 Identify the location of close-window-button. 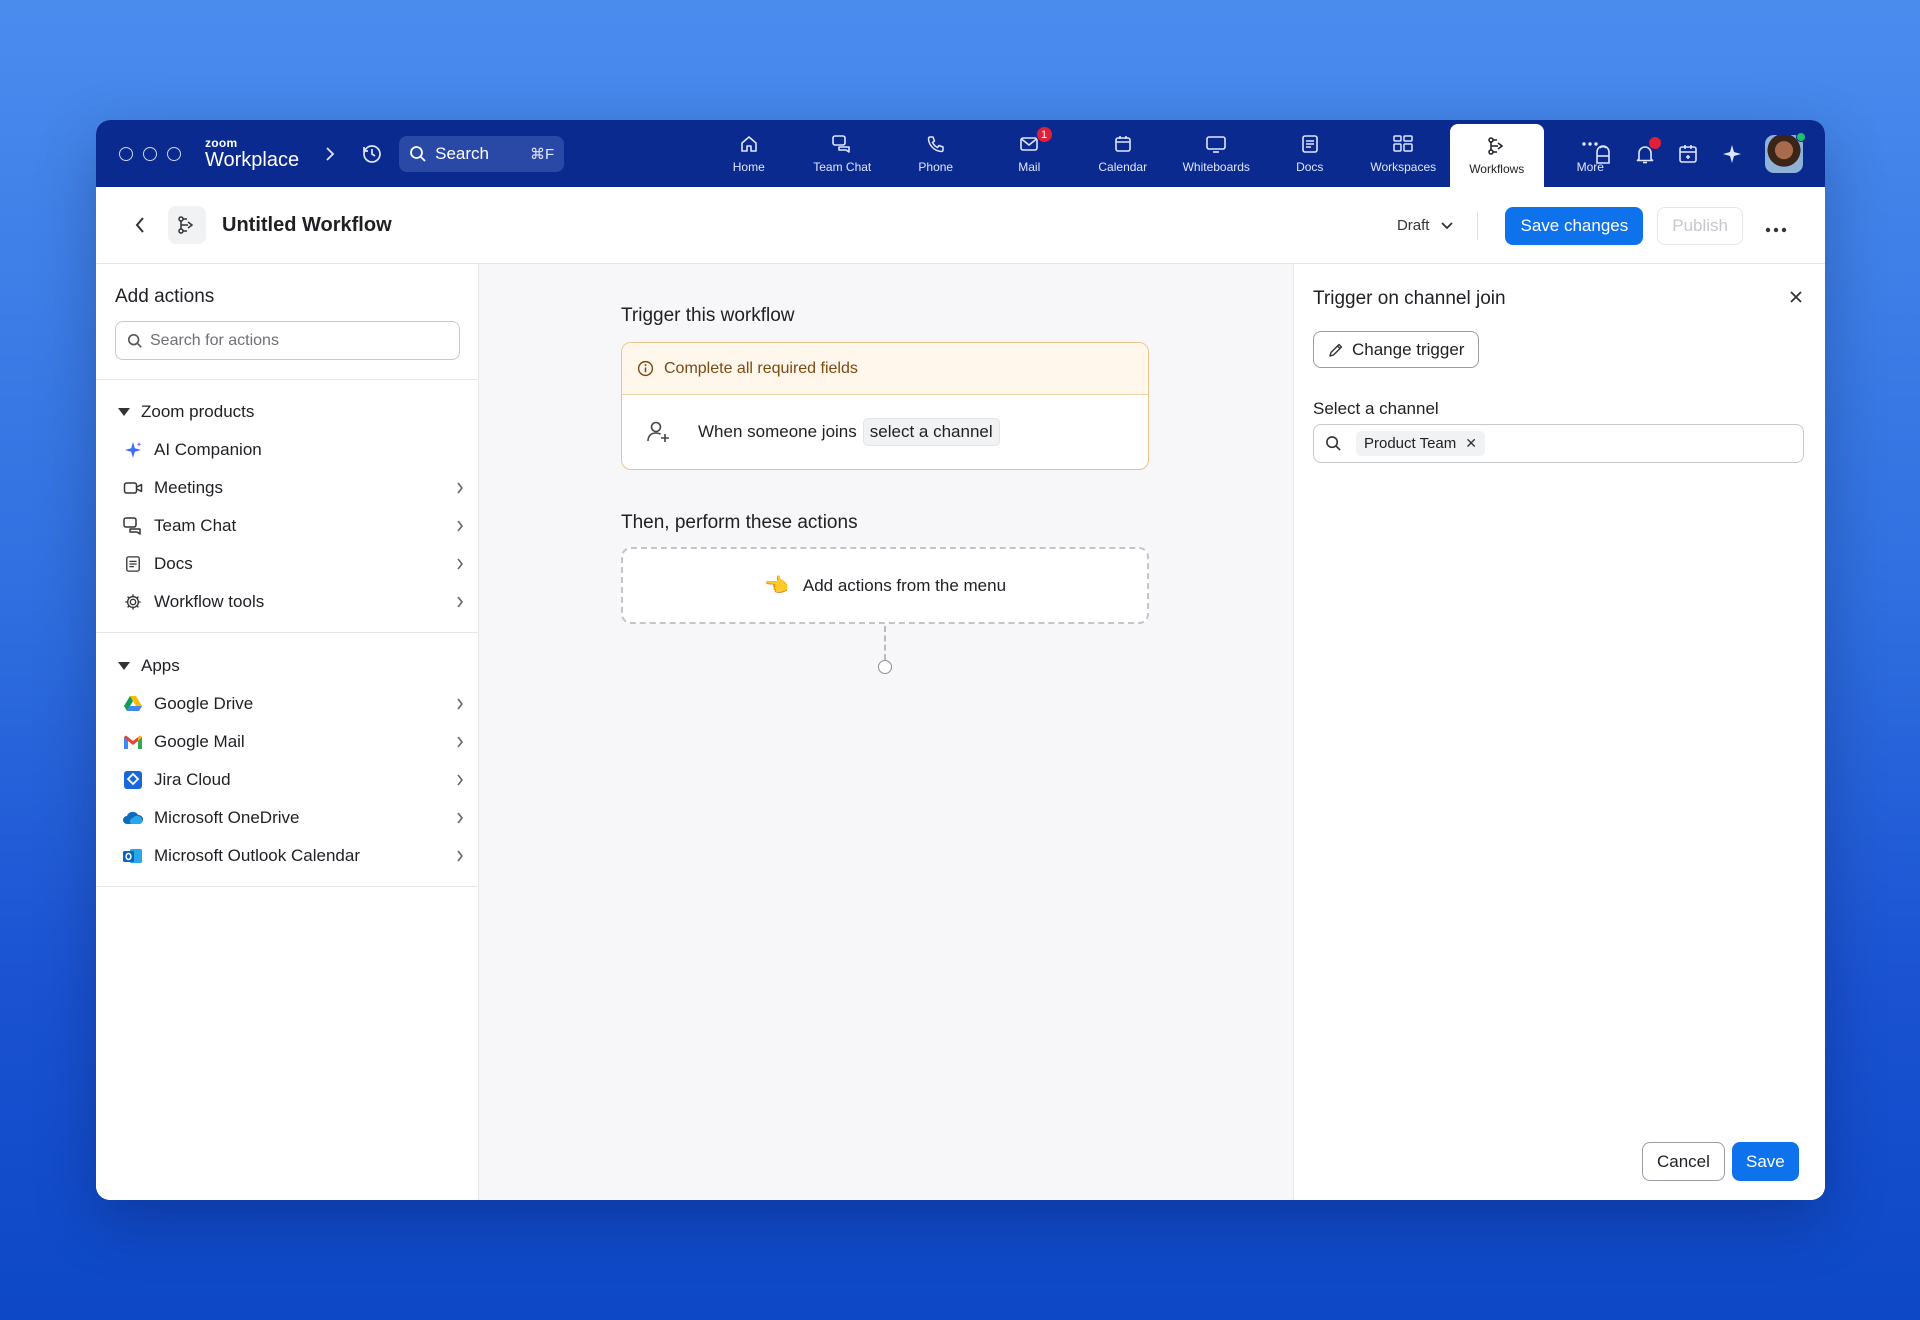
(126, 153).